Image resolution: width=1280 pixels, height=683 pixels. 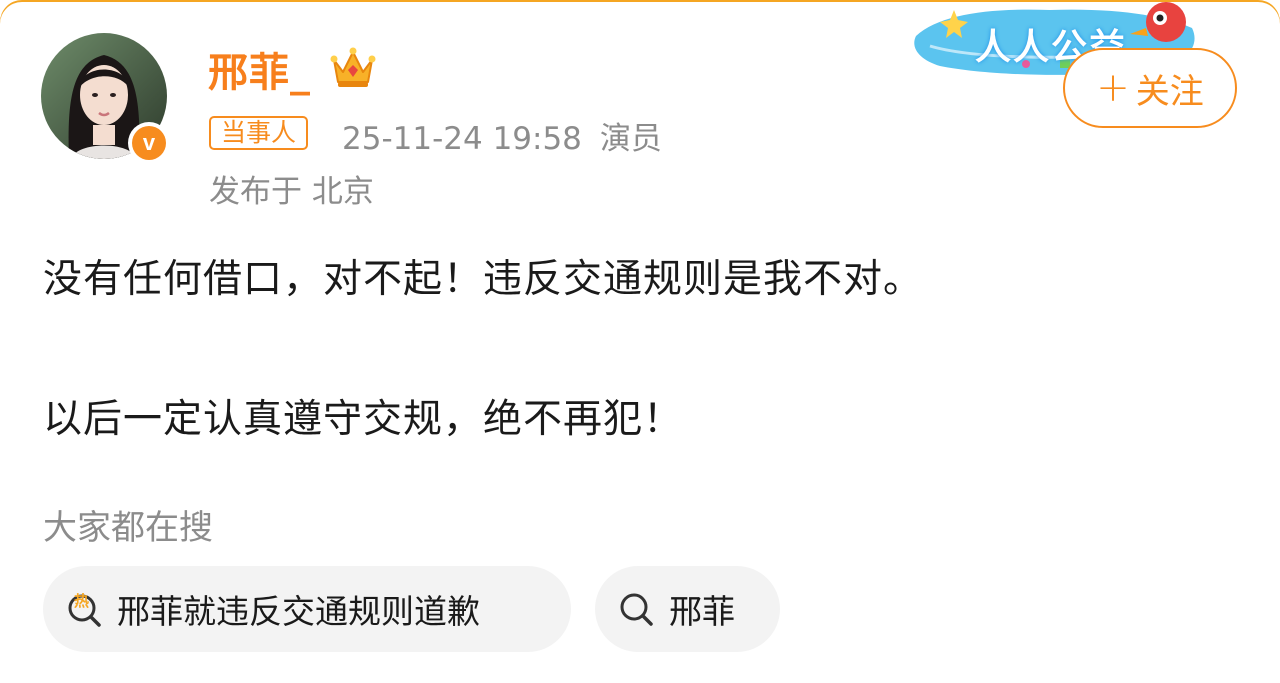 I want to click on follow-button: + 关注, so click(x=1150, y=88).